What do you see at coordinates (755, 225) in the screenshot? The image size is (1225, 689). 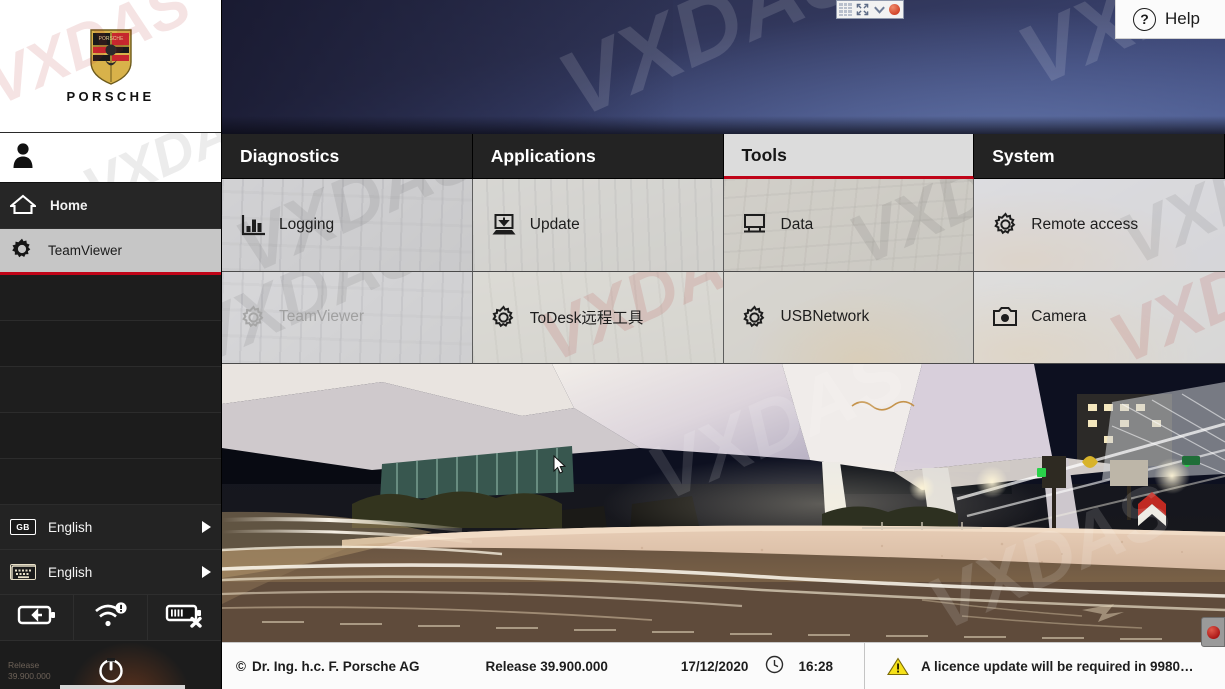 I see `monitor-icon` at bounding box center [755, 225].